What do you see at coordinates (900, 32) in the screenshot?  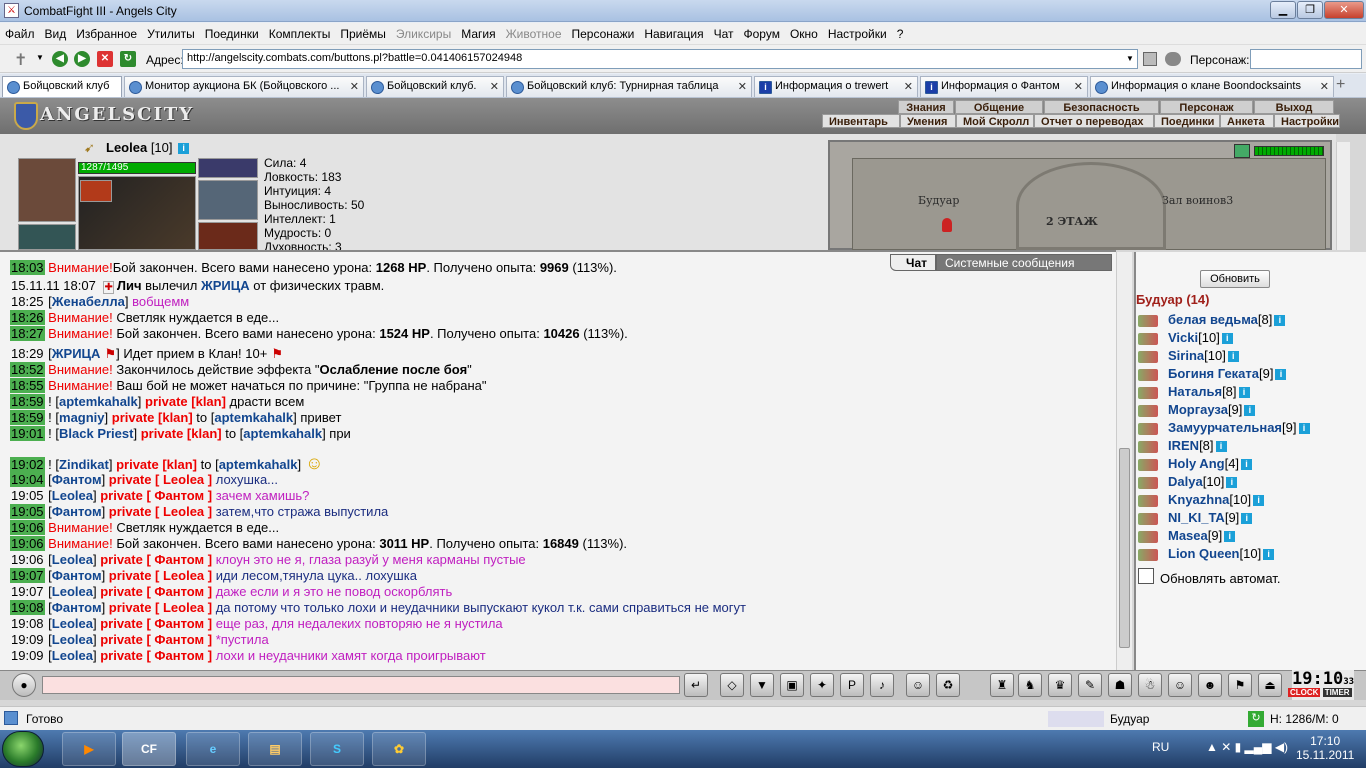 I see `menu-item: ?` at bounding box center [900, 32].